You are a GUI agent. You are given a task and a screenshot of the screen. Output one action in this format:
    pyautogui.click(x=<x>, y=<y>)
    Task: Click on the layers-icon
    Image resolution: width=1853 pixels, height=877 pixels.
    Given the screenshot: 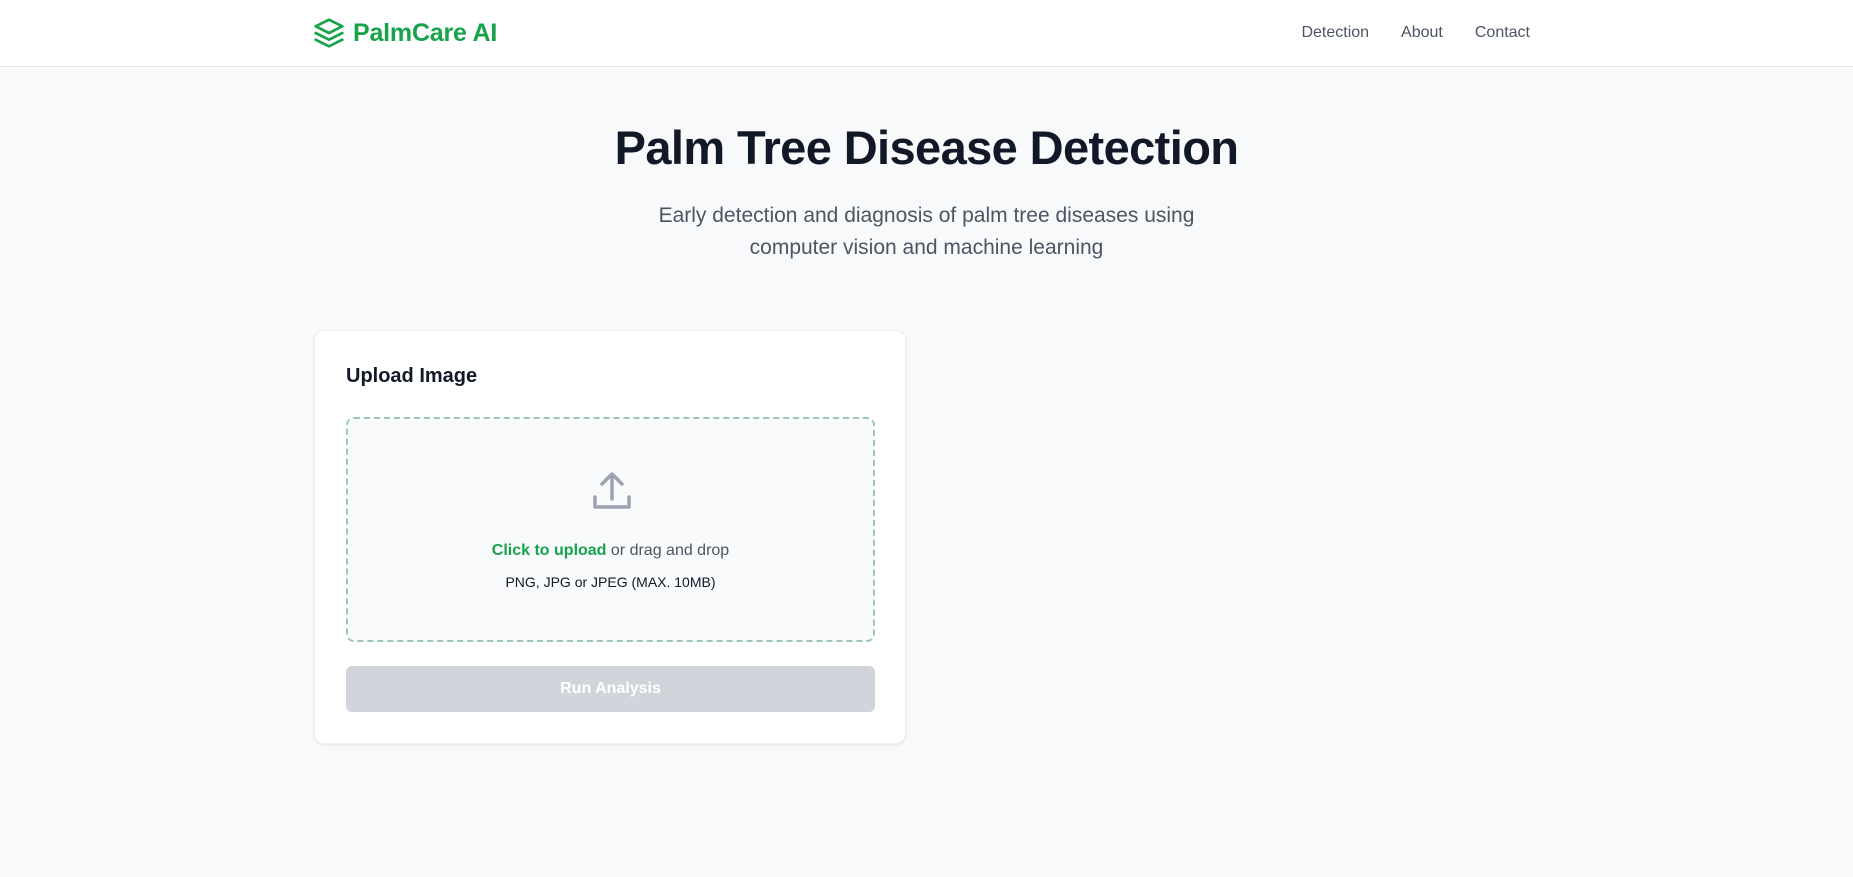 What is the action you would take?
    pyautogui.click(x=329, y=33)
    